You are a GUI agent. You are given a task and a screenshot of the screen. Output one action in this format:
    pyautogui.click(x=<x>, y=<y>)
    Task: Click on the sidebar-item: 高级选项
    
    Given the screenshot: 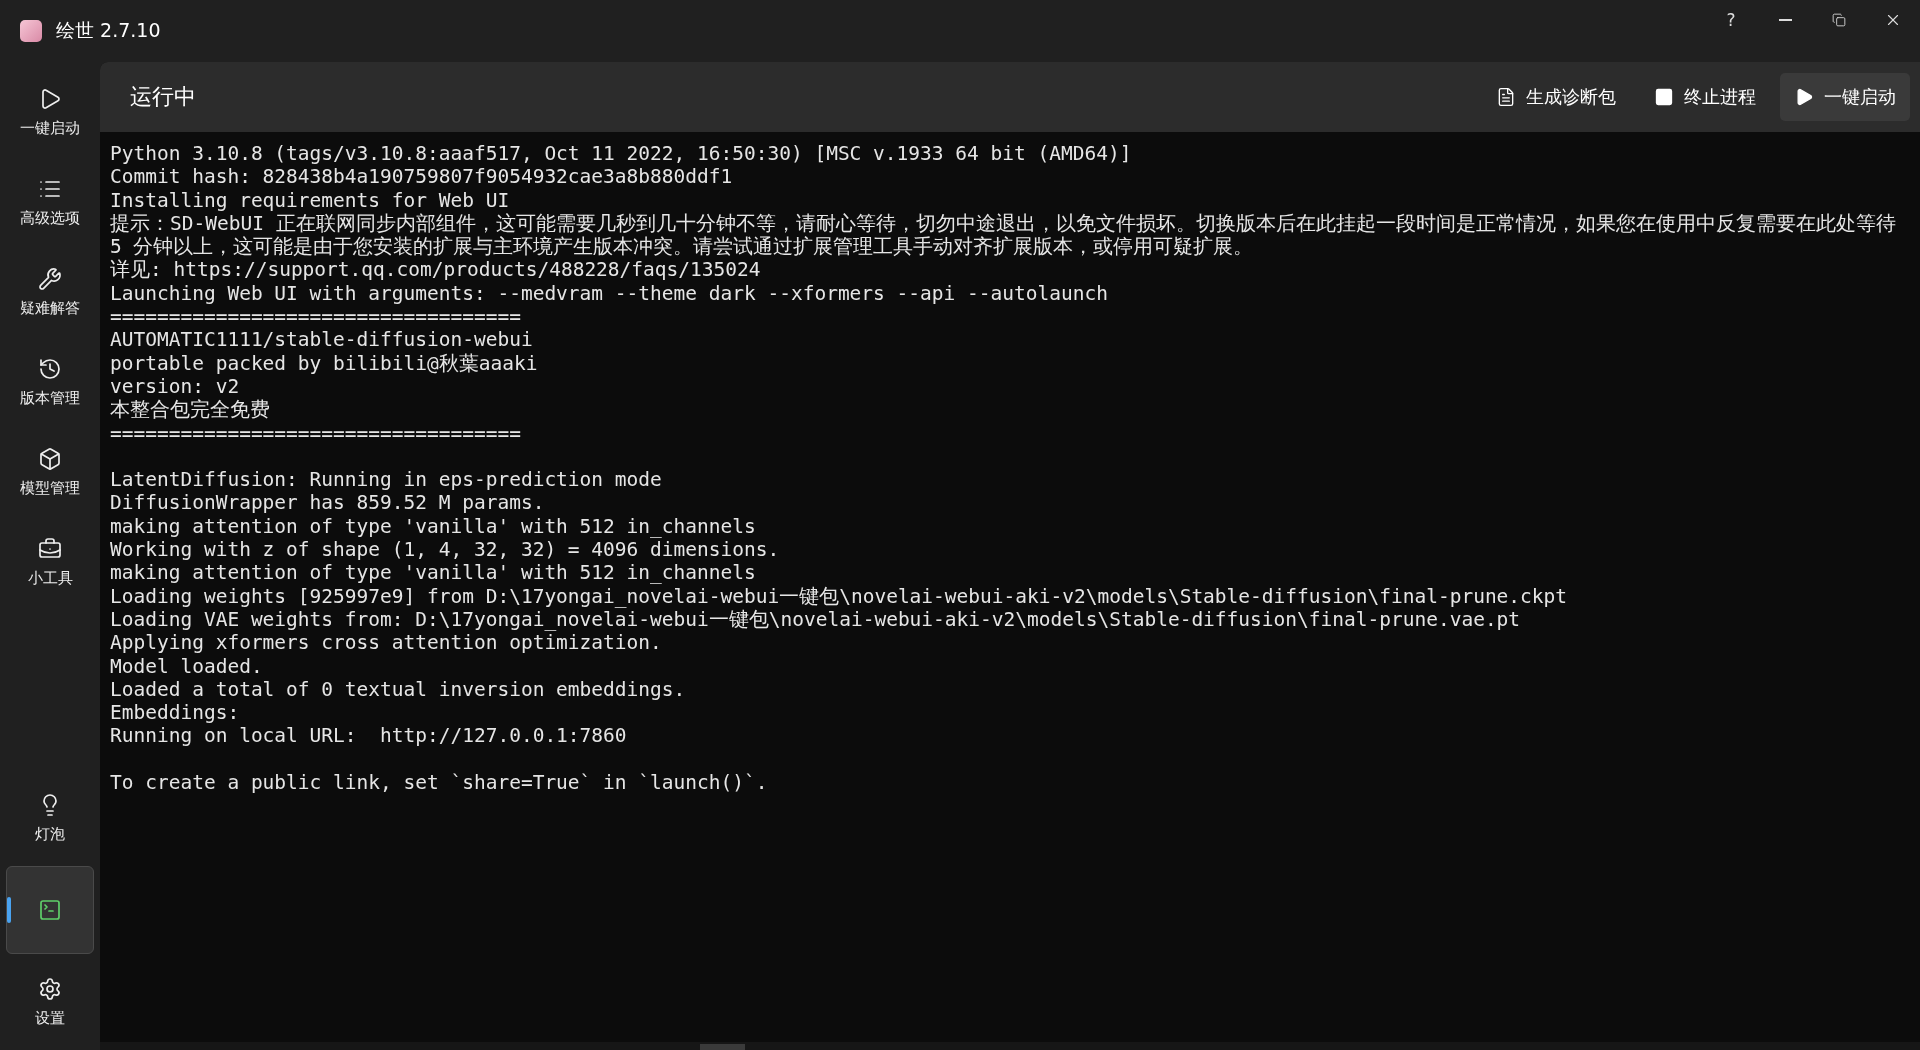 What is the action you would take?
    pyautogui.click(x=50, y=202)
    